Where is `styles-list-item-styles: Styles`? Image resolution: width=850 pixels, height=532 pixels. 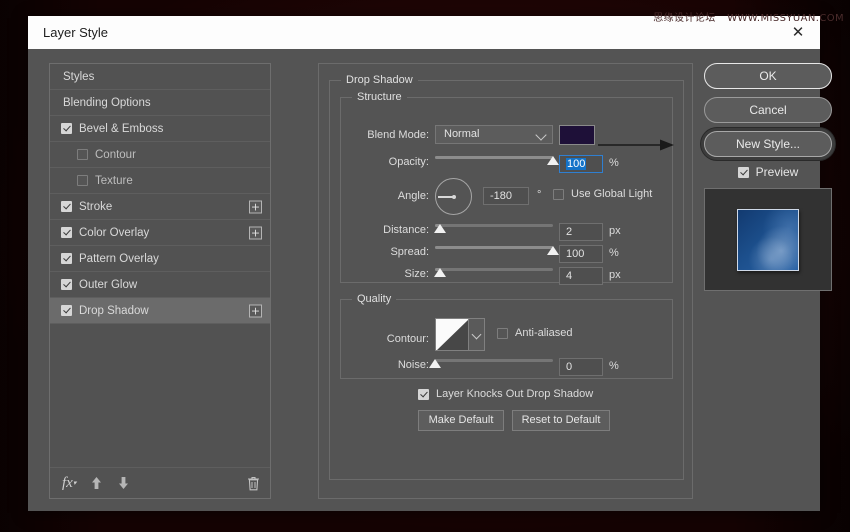
styles-list-item-styles: Styles is located at coordinates (160, 77).